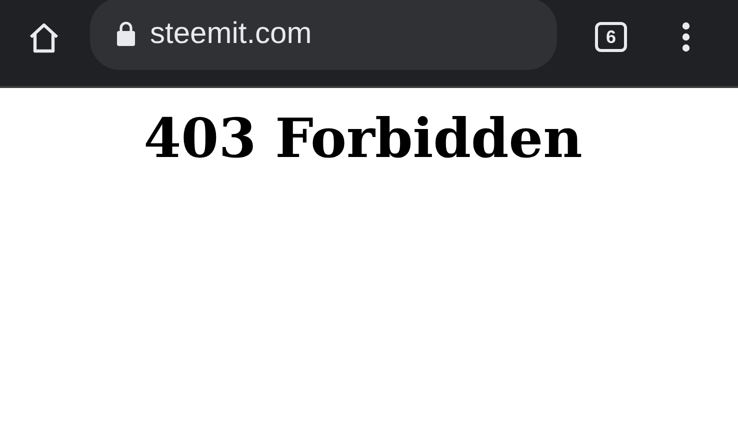  What do you see at coordinates (44, 38) in the screenshot?
I see `home-icon` at bounding box center [44, 38].